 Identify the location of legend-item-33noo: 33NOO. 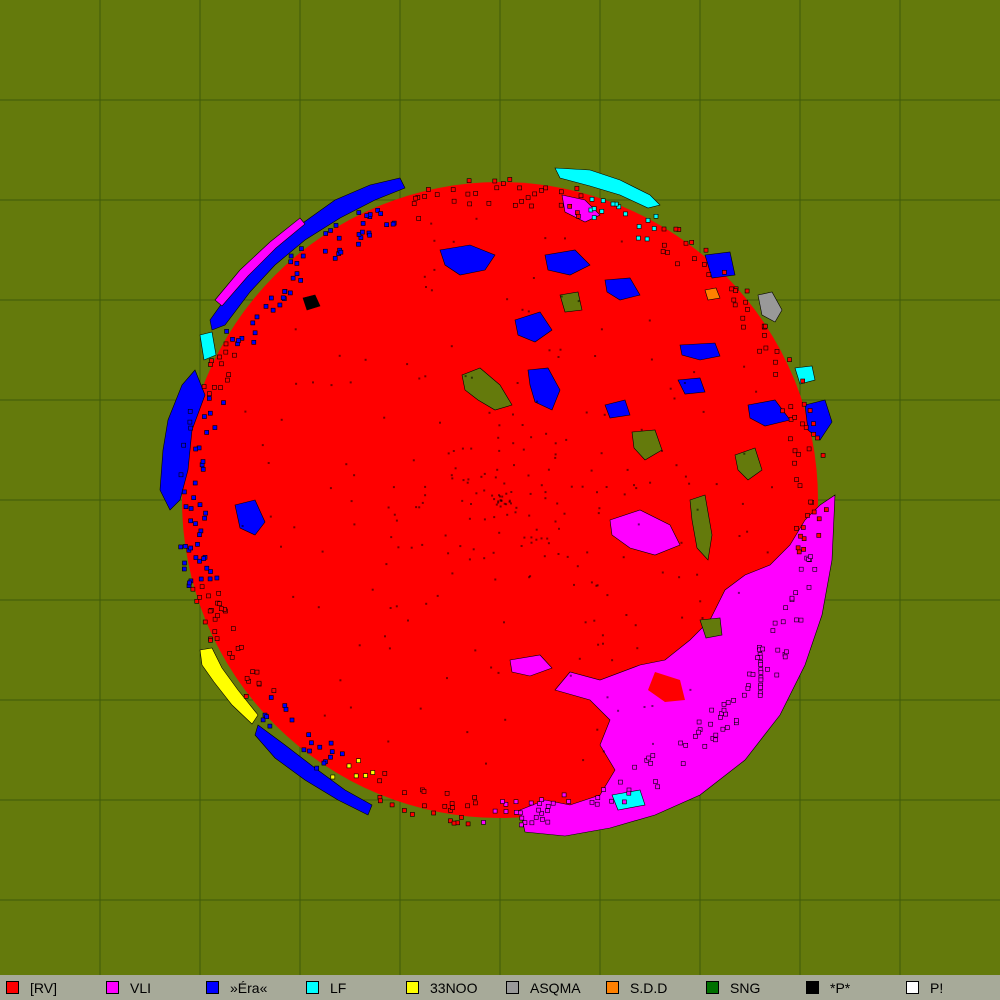
(450, 987).